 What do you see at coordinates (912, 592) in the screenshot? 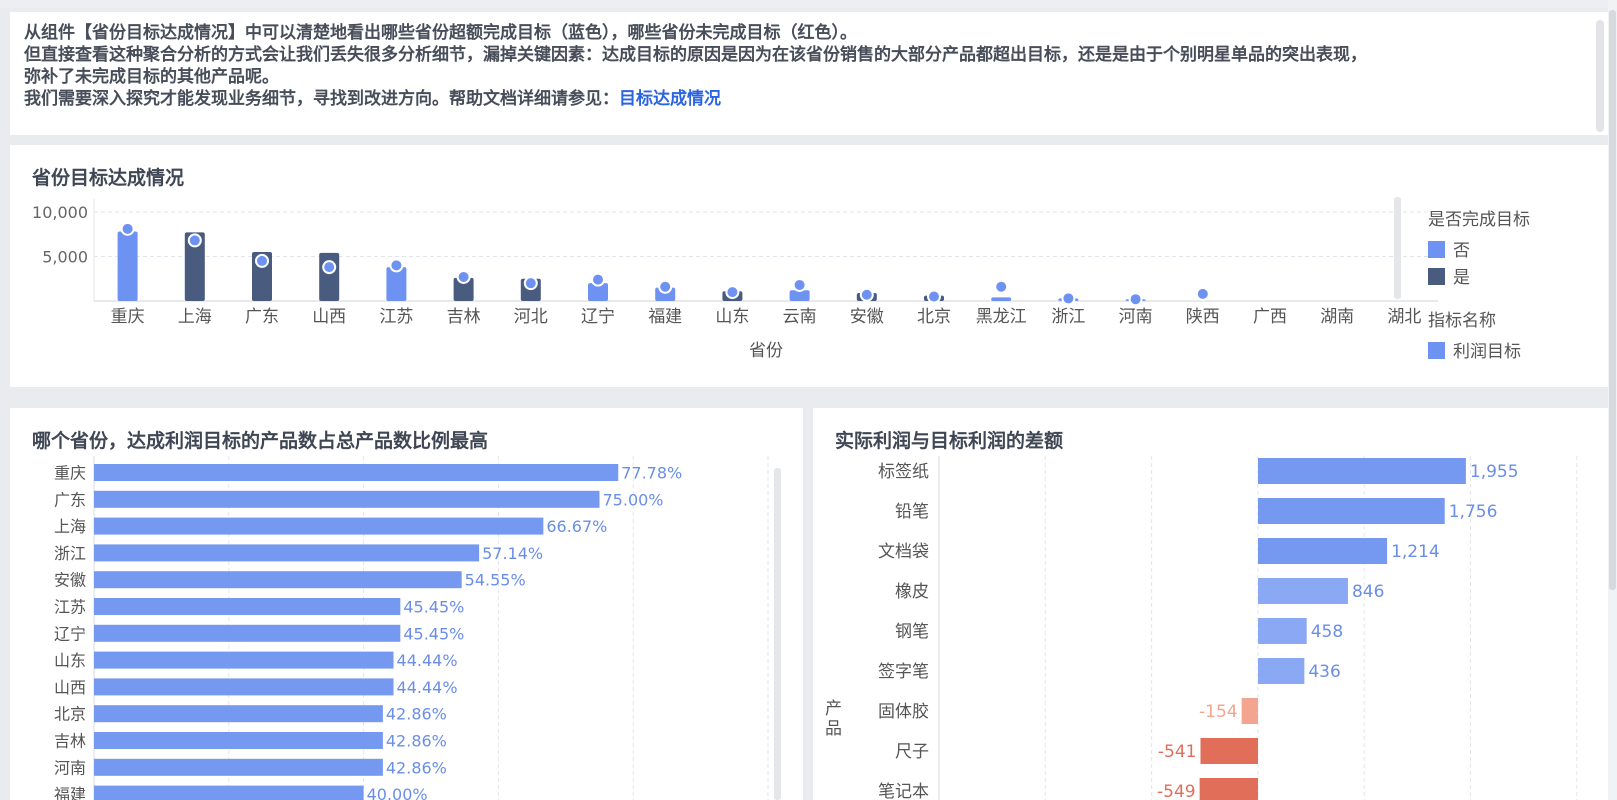
I see `product-label: 橡皮` at bounding box center [912, 592].